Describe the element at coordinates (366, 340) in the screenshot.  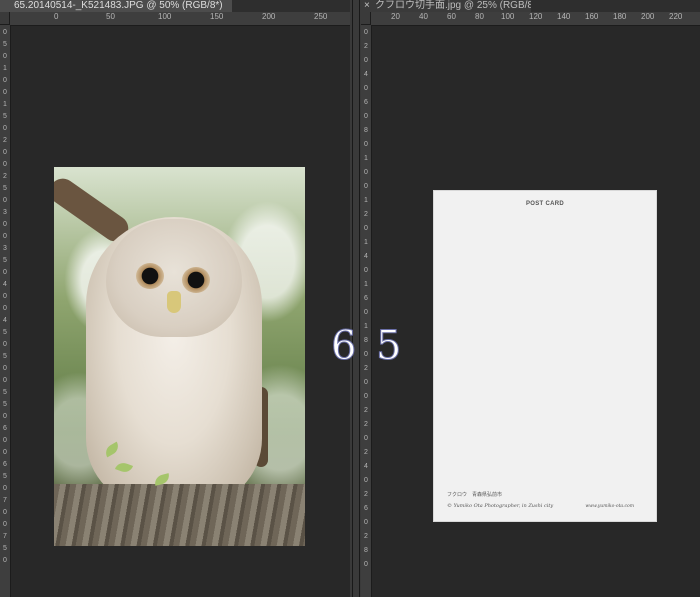
I see `ruler-label: 8` at that location.